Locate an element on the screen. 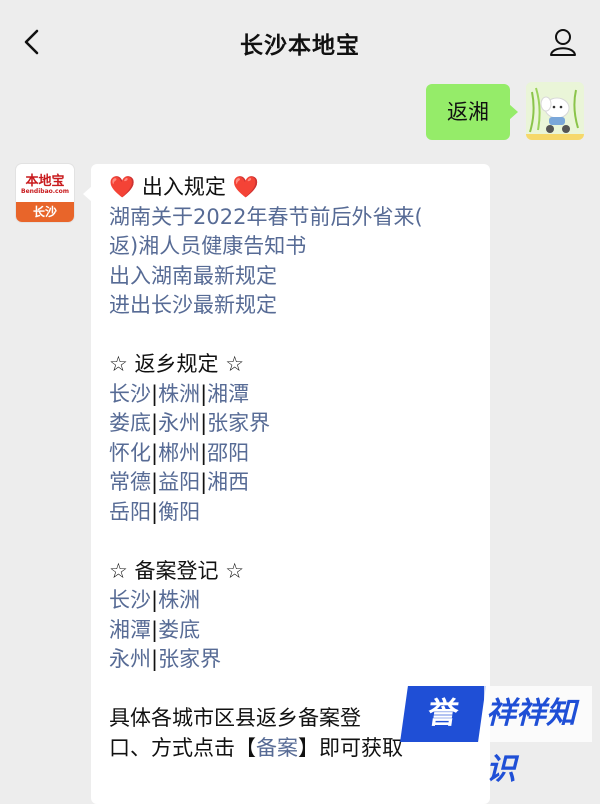  city-link: 郴州 is located at coordinates (179, 453).